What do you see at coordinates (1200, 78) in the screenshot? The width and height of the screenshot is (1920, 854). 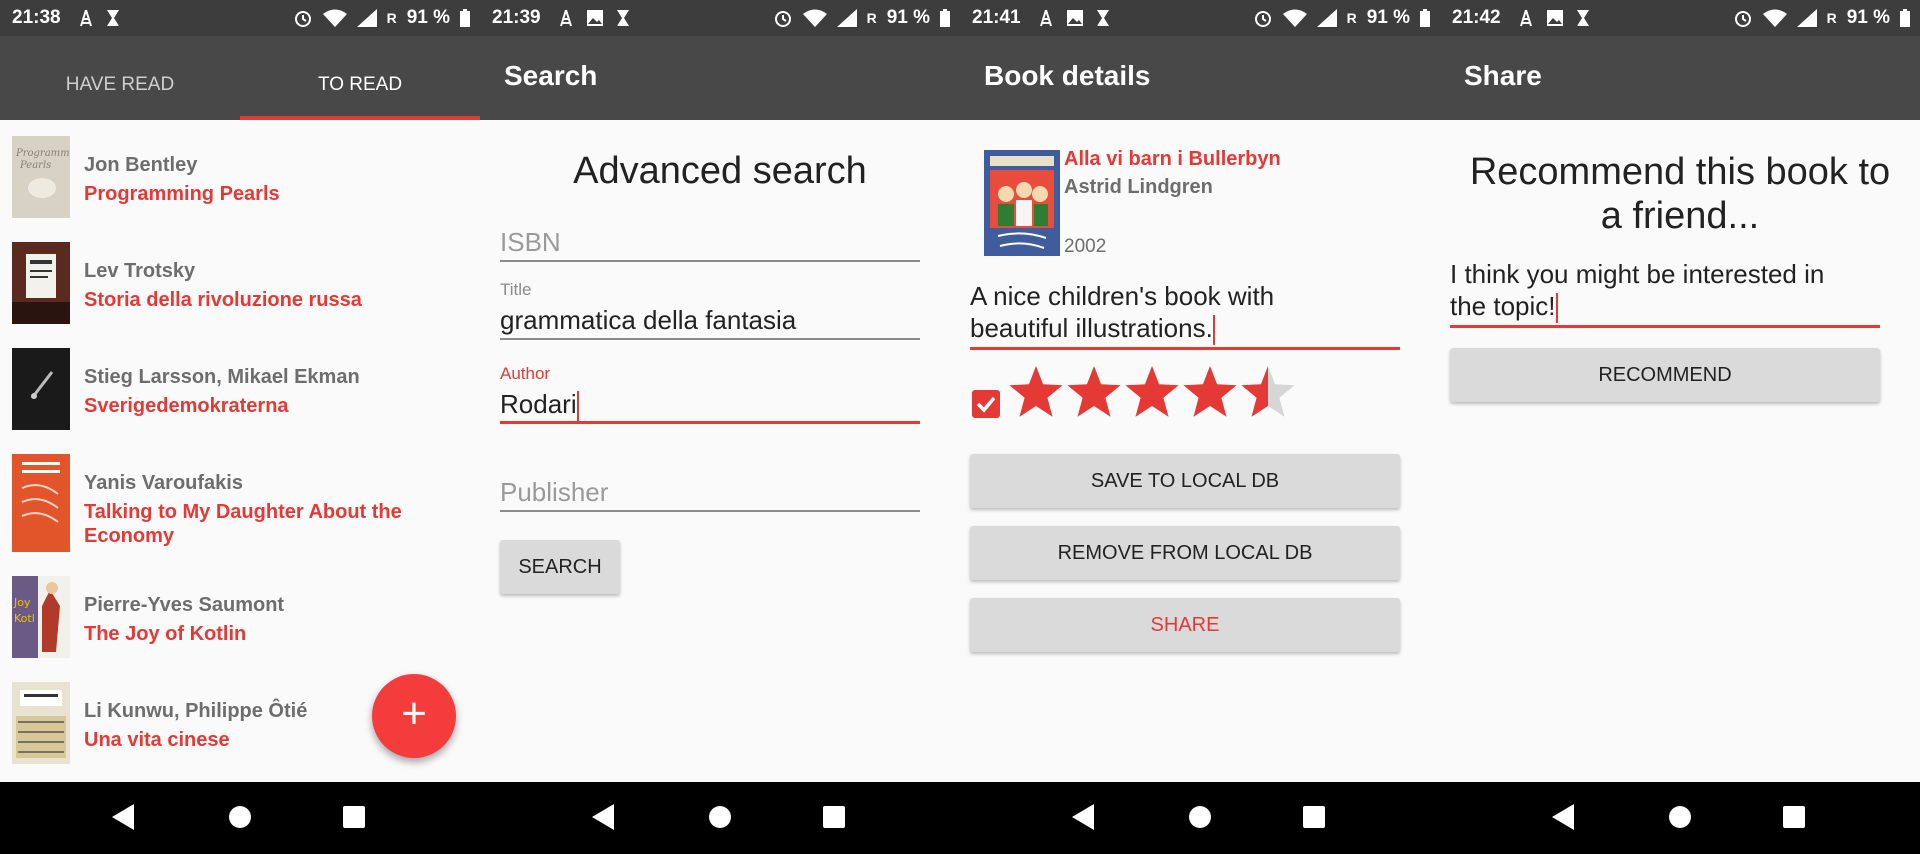 I see `app-bar: Book details` at bounding box center [1200, 78].